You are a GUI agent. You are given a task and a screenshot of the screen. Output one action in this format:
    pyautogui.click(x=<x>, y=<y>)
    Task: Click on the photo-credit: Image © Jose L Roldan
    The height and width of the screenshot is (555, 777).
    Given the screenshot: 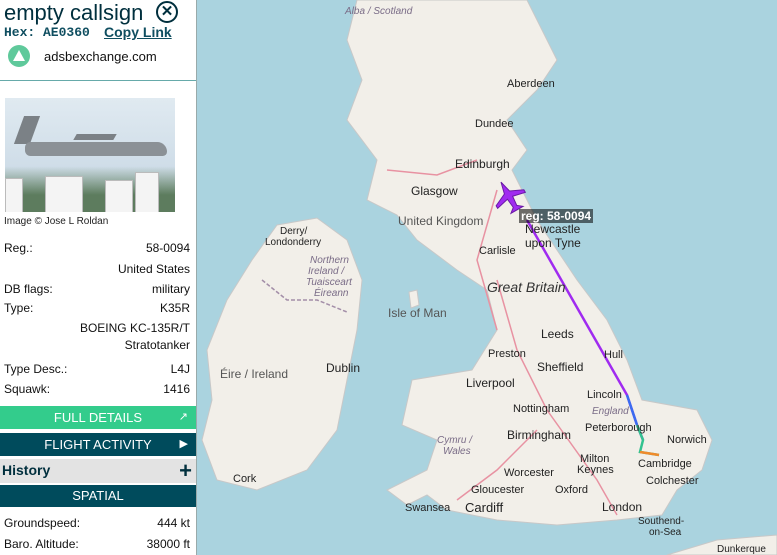 What is the action you would take?
    pyautogui.click(x=56, y=221)
    